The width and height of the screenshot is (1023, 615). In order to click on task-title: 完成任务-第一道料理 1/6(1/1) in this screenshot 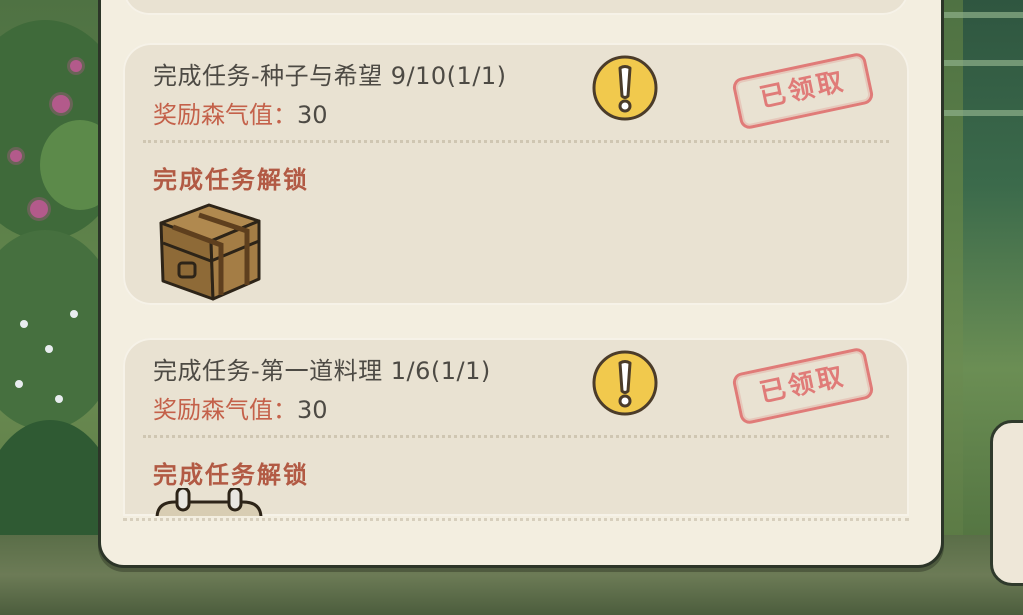, I will do `click(322, 371)`.